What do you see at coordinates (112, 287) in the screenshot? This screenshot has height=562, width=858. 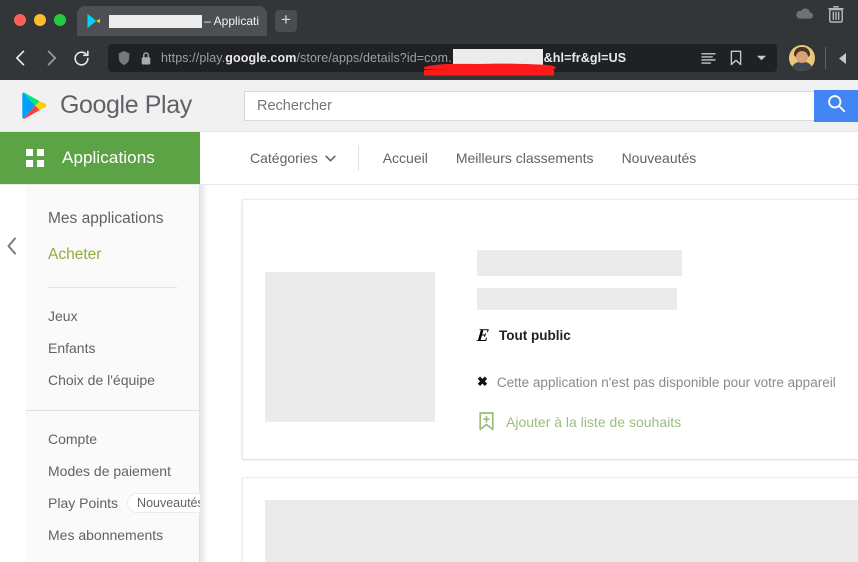 I see `sidebar-divider` at bounding box center [112, 287].